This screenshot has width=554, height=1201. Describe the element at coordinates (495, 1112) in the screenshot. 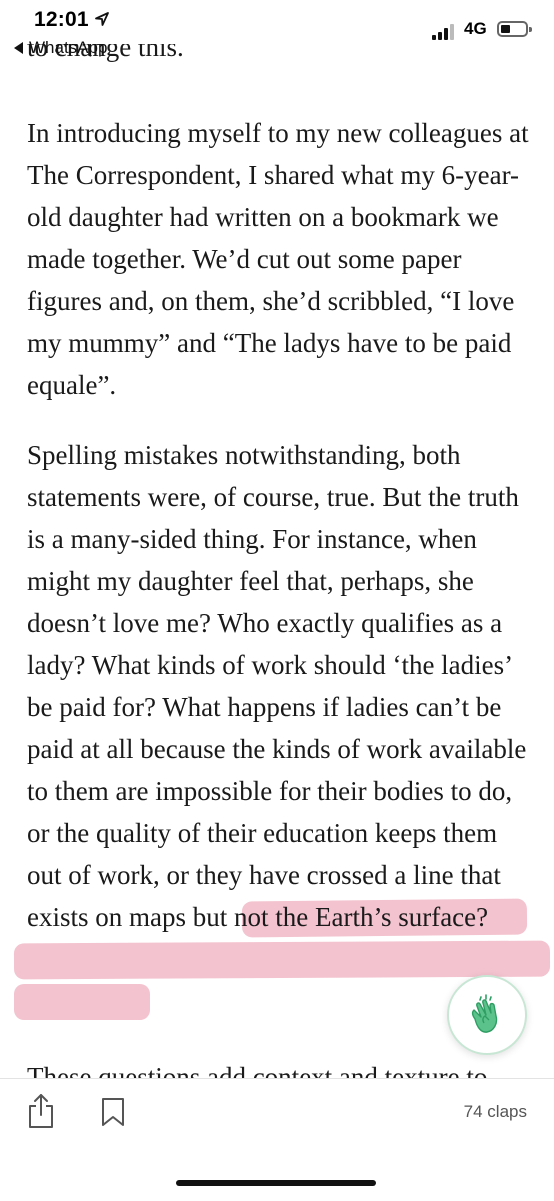

I see `claps-count: 74 claps` at that location.